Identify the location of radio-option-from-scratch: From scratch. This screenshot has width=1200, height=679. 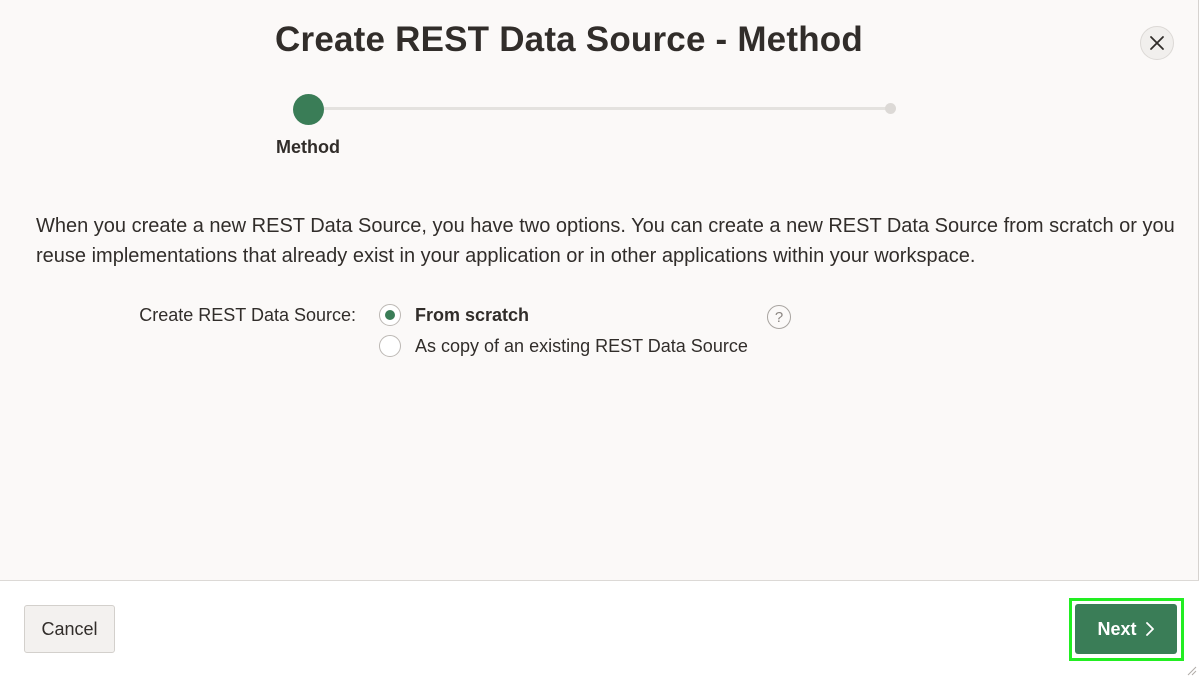
(454, 315).